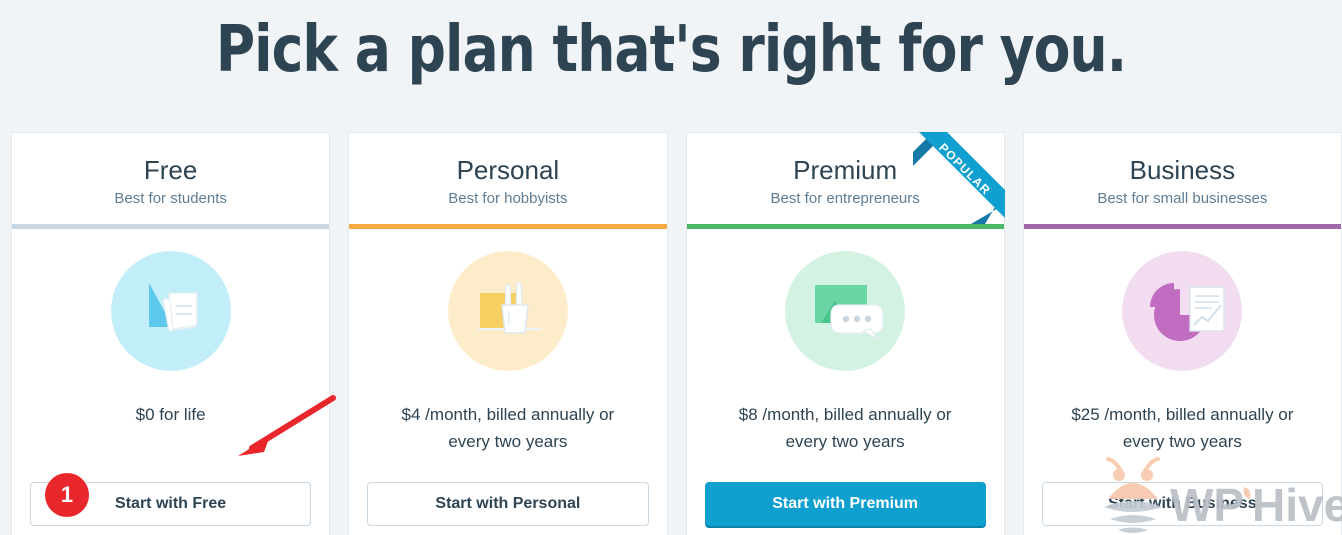 Image resolution: width=1342 pixels, height=535 pixels. What do you see at coordinates (1182, 311) in the screenshot?
I see `pie-chart-report-icon` at bounding box center [1182, 311].